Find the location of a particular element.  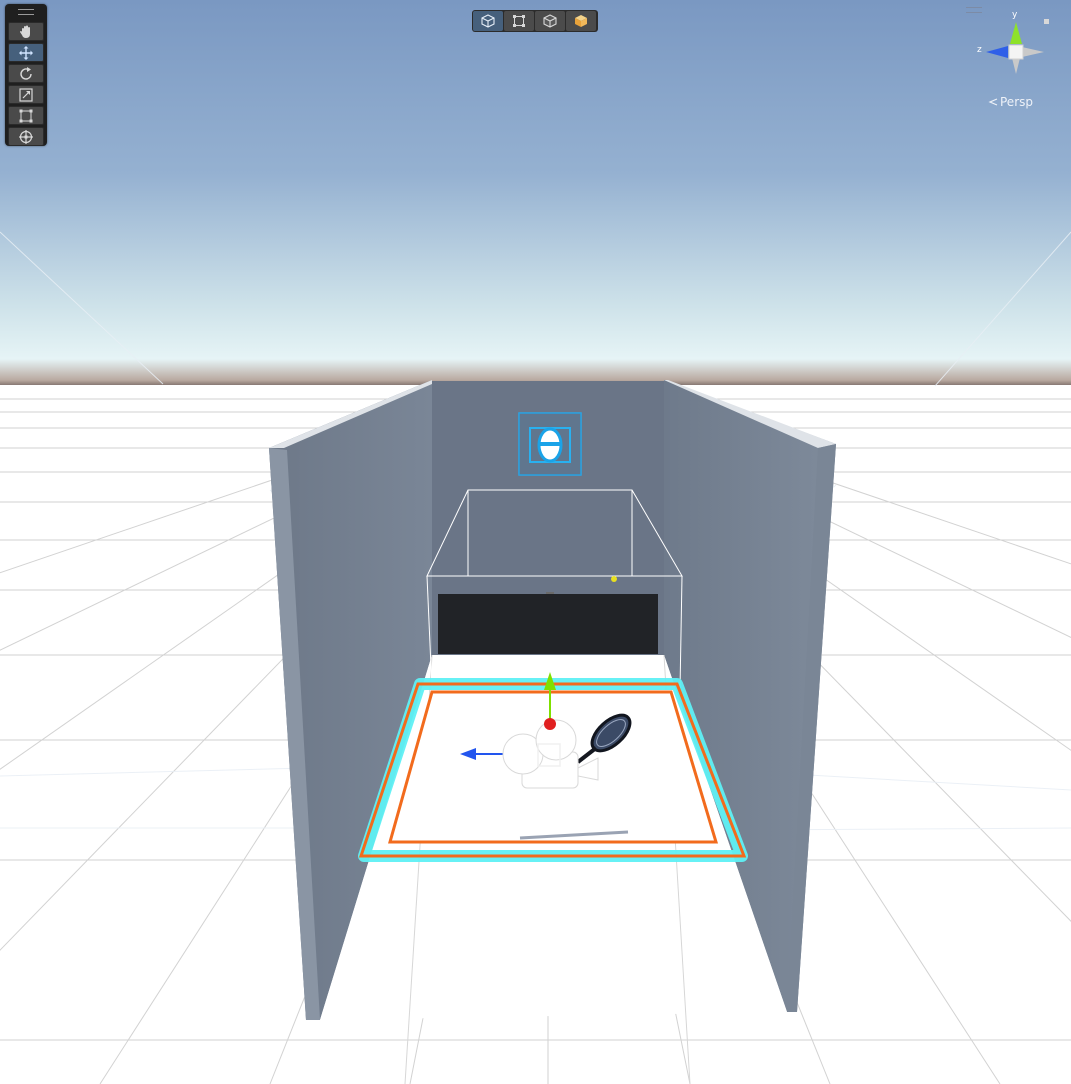

cube-outline-icon is located at coordinates (550, 21).